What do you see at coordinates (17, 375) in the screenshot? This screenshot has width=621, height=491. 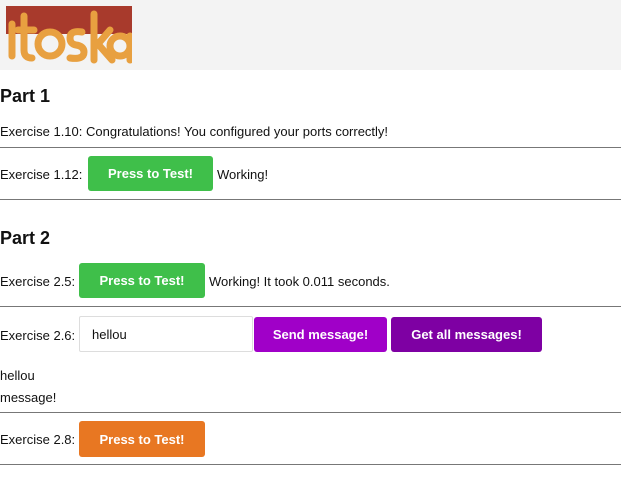 I see `message-item: hellou` at bounding box center [17, 375].